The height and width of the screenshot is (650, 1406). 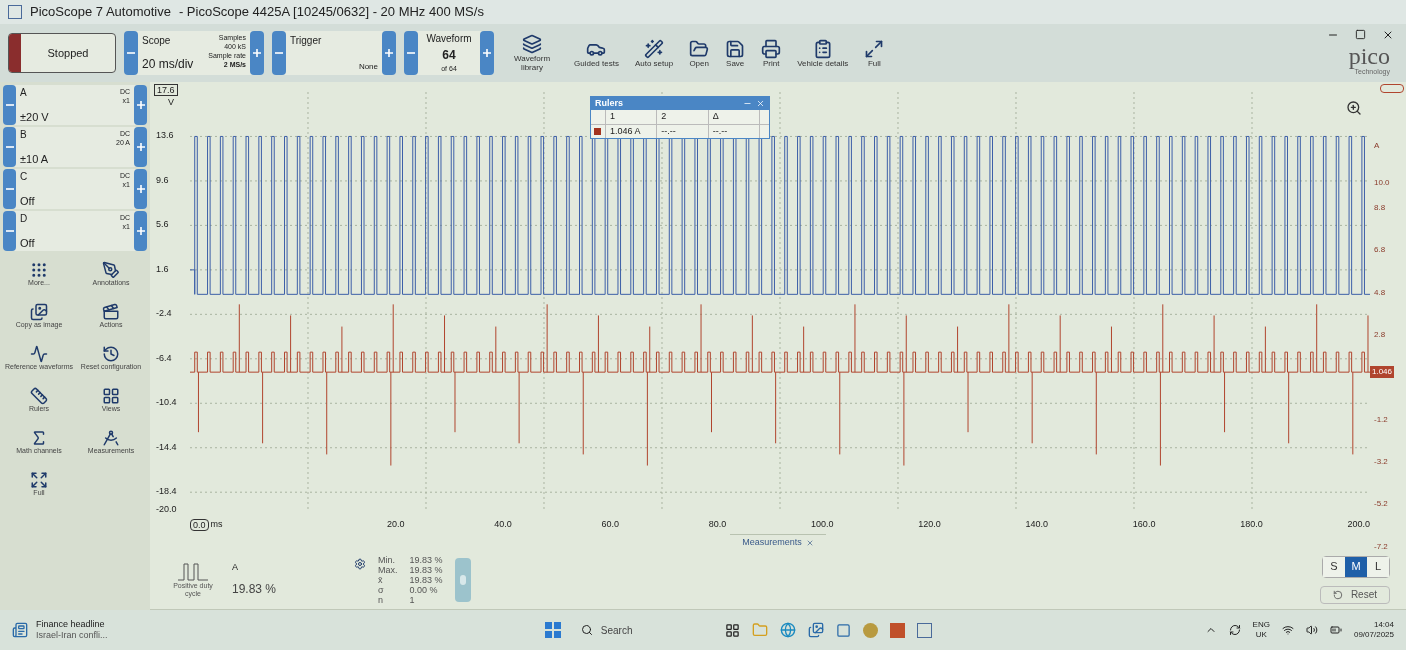 I want to click on size-toggle-button: M, so click(x=1356, y=566).